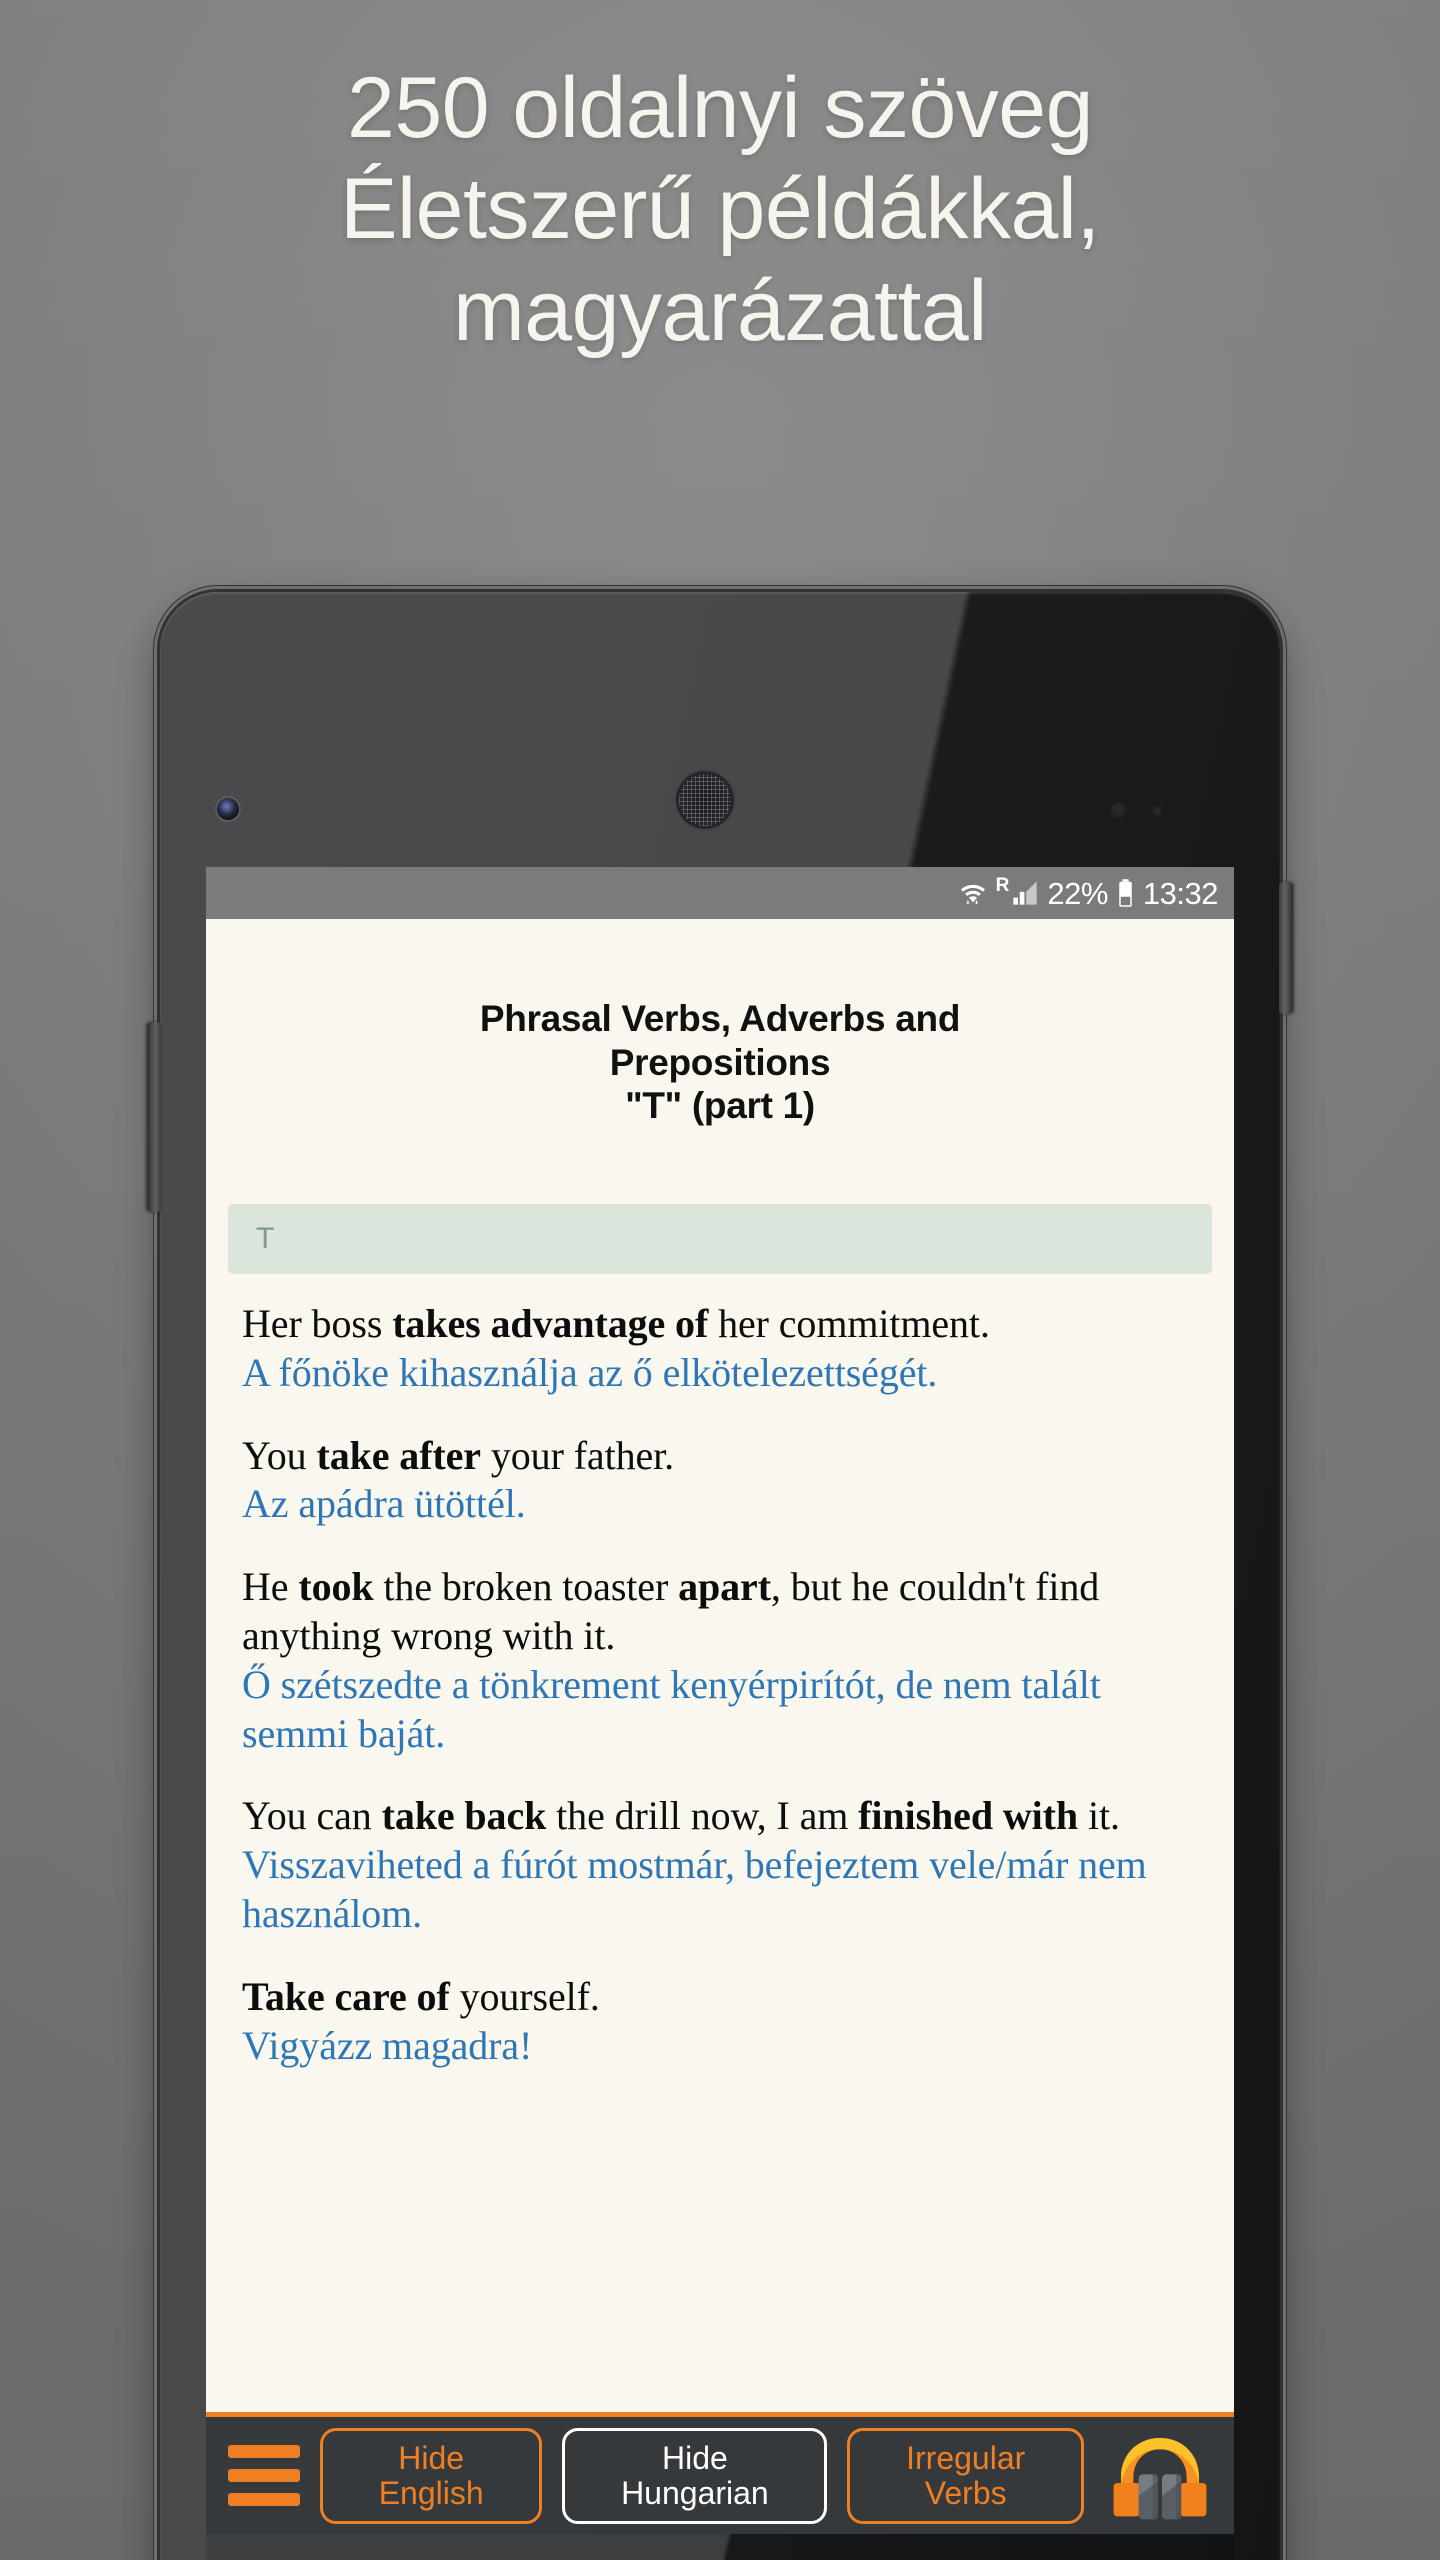 Image resolution: width=1440 pixels, height=2560 pixels. I want to click on status-bar: R 22% 13:32, so click(720, 893).